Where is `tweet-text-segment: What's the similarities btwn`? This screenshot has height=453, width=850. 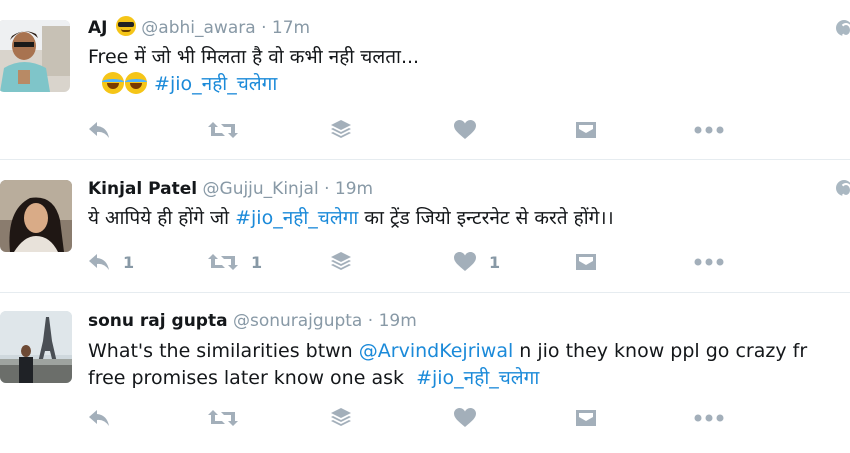
tweet-text-segment: What's the similarities btwn is located at coordinates (223, 351).